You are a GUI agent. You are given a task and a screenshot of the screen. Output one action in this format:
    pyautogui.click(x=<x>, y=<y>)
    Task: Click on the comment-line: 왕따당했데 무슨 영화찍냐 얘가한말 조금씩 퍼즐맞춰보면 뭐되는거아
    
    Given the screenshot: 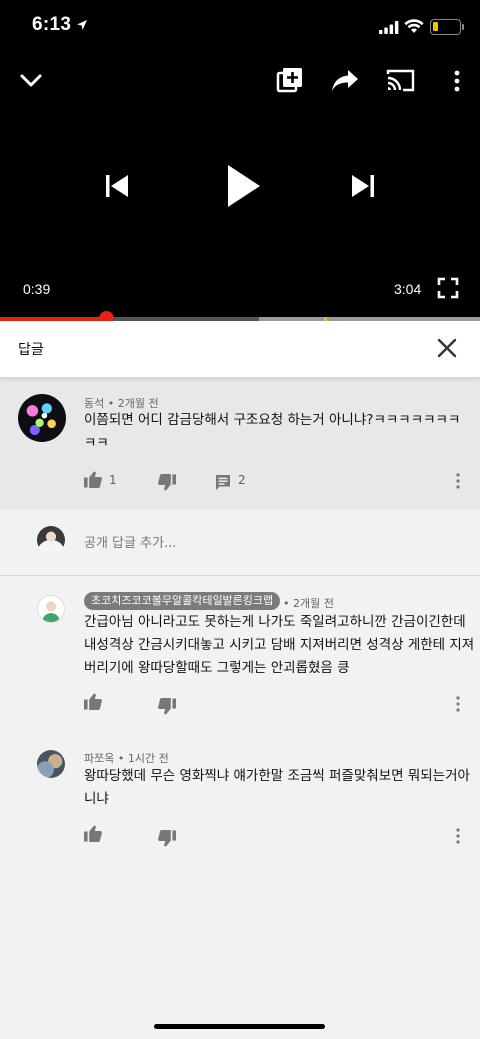 What is the action you would take?
    pyautogui.click(x=277, y=776)
    